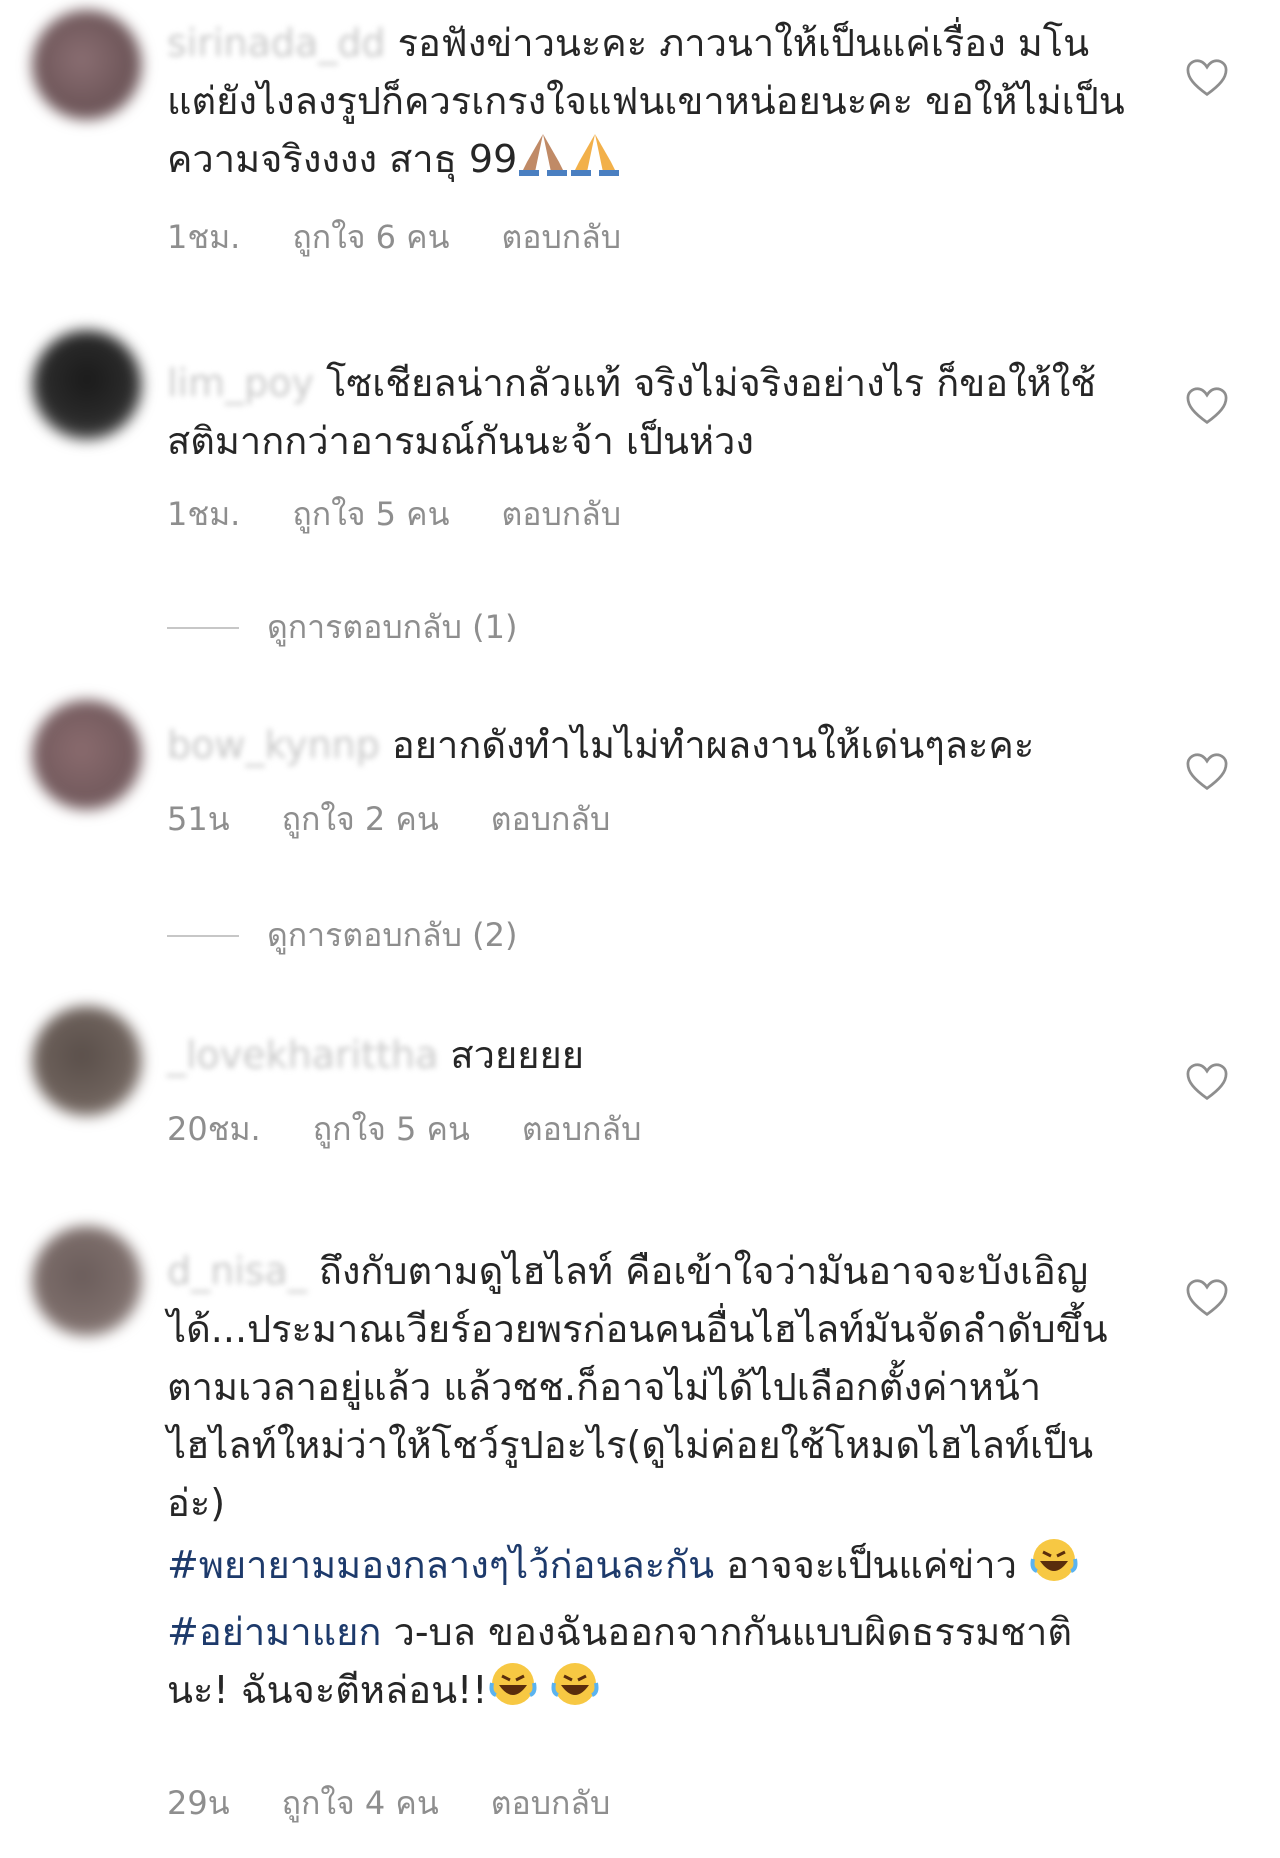 The image size is (1280, 1858). Describe the element at coordinates (276, 43) in the screenshot. I see `comment-username: sirinada_dd` at that location.